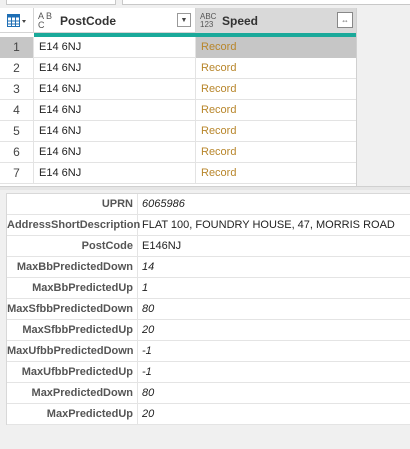 The height and width of the screenshot is (449, 410). I want to click on field-name: MaxPredictedDown, so click(72, 393).